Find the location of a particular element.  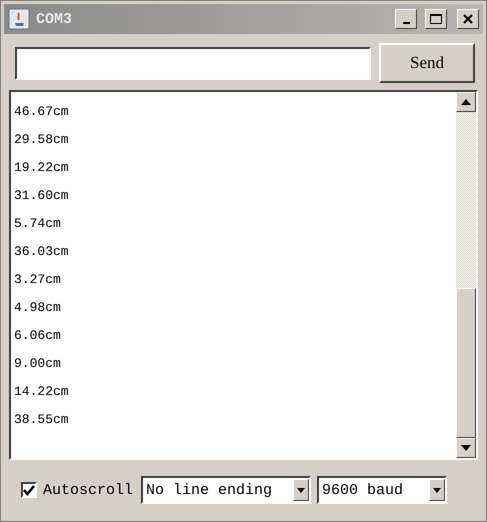

scroll-up-button is located at coordinates (466, 102).